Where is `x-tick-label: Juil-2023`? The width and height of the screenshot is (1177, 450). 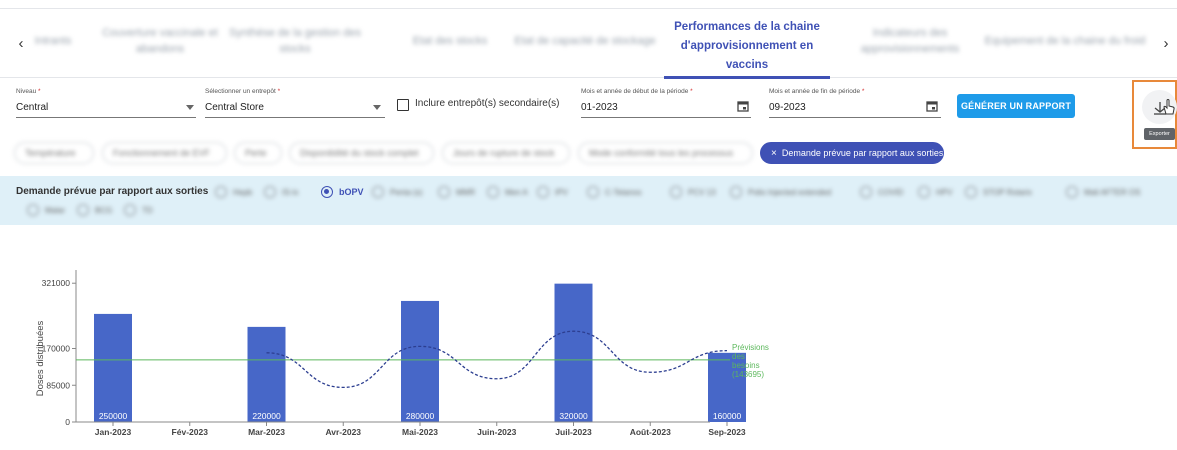
x-tick-label: Juil-2023 is located at coordinates (573, 432).